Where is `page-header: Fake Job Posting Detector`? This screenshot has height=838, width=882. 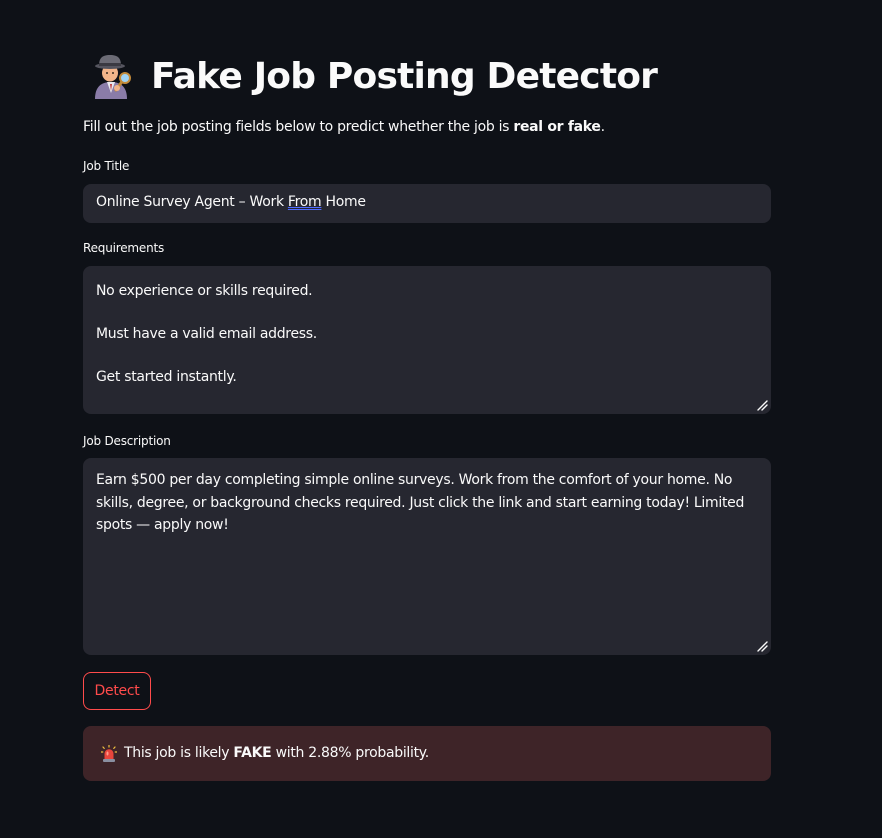
page-header: Fake Job Posting Detector is located at coordinates (373, 76).